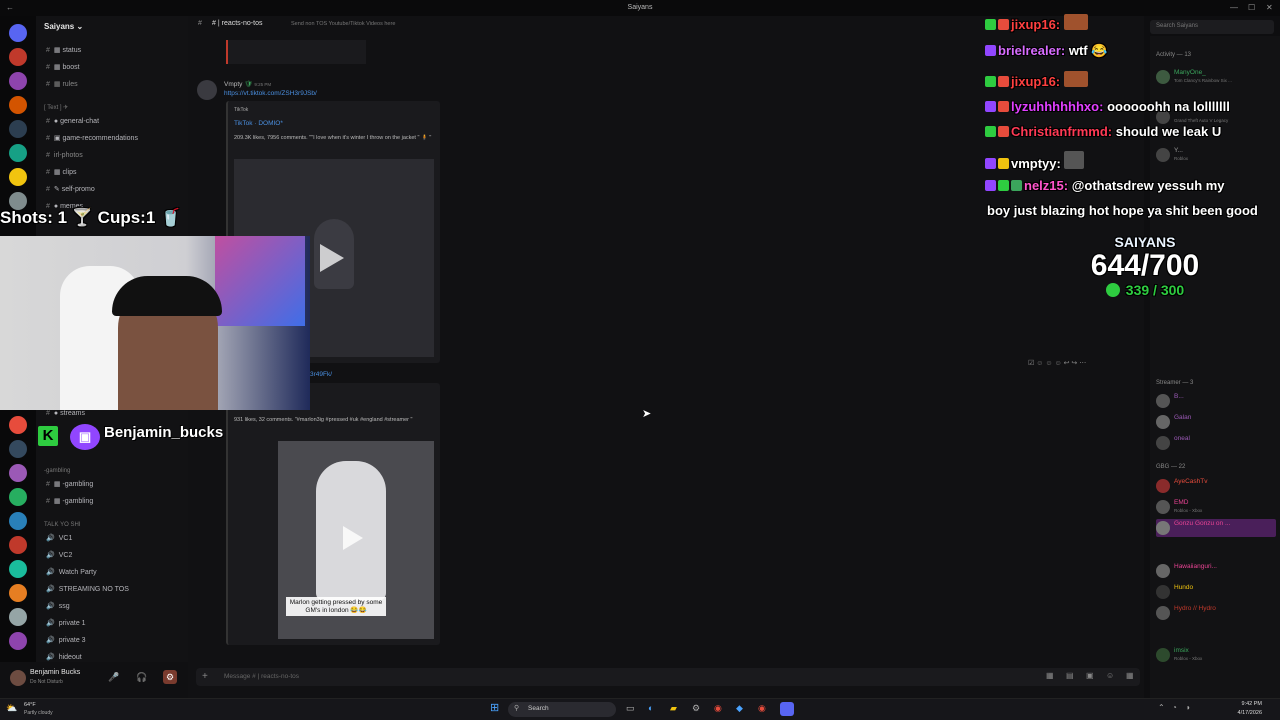 This screenshot has height=720, width=1280. What do you see at coordinates (1074, 363) in the screenshot?
I see `forward-icon: ↪` at bounding box center [1074, 363].